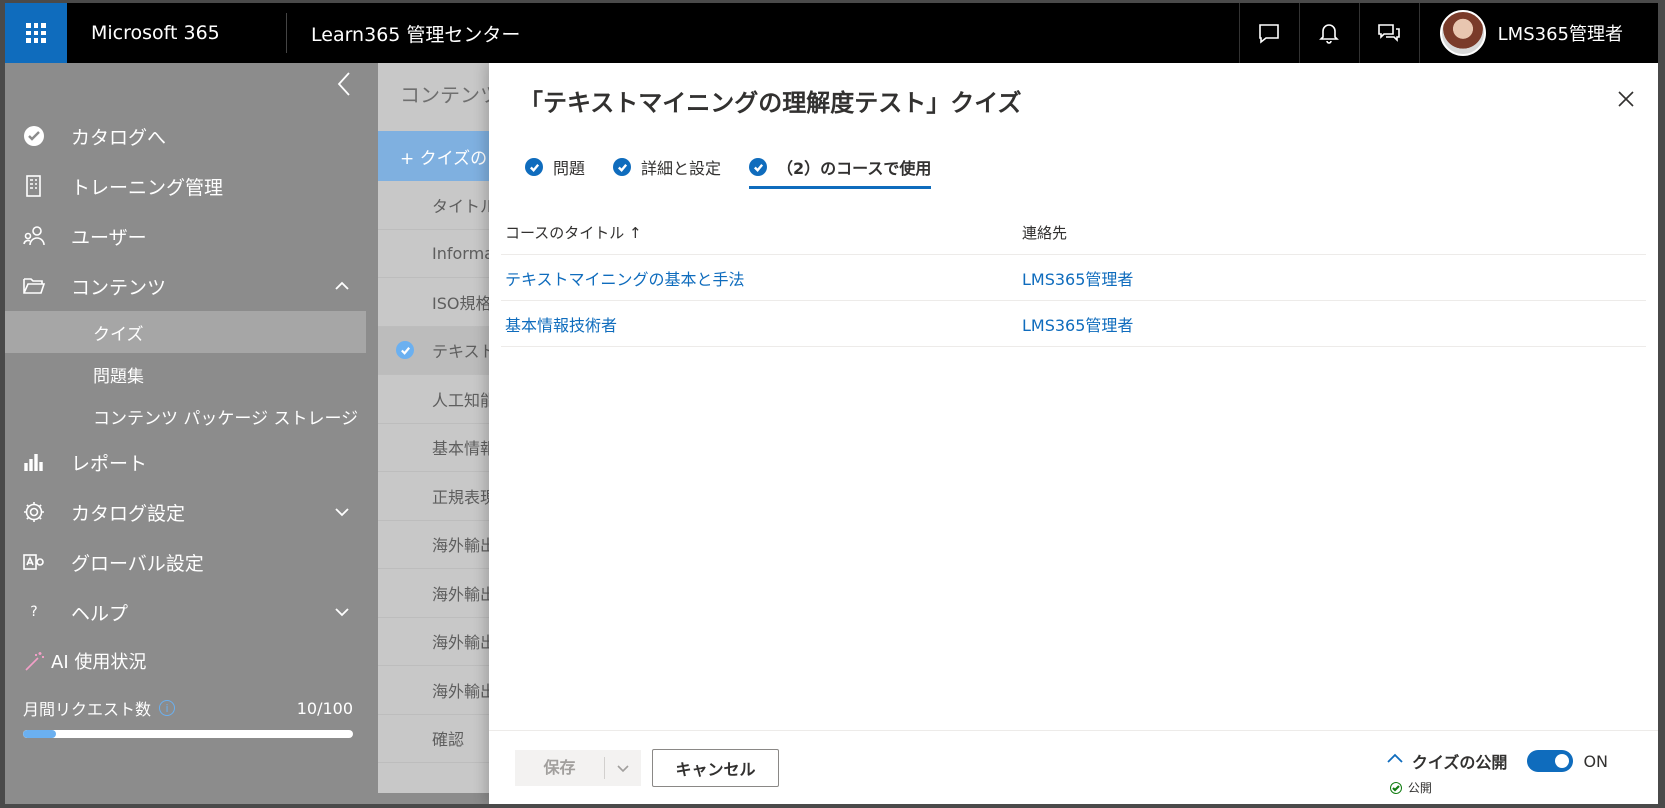  Describe the element at coordinates (185, 236) in the screenshot. I see `sidebar-item-users: ユーザー` at that location.